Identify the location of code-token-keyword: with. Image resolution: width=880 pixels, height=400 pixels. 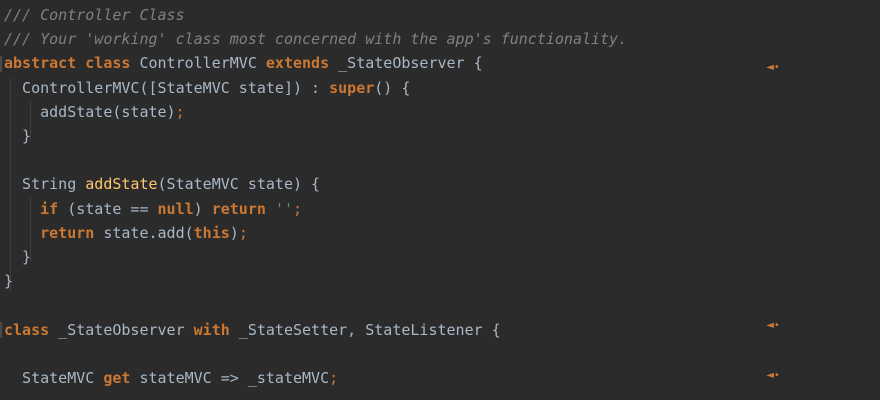
(211, 329).